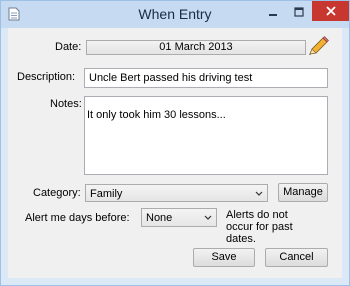  I want to click on date-field: 01 March 2013, so click(196, 47).